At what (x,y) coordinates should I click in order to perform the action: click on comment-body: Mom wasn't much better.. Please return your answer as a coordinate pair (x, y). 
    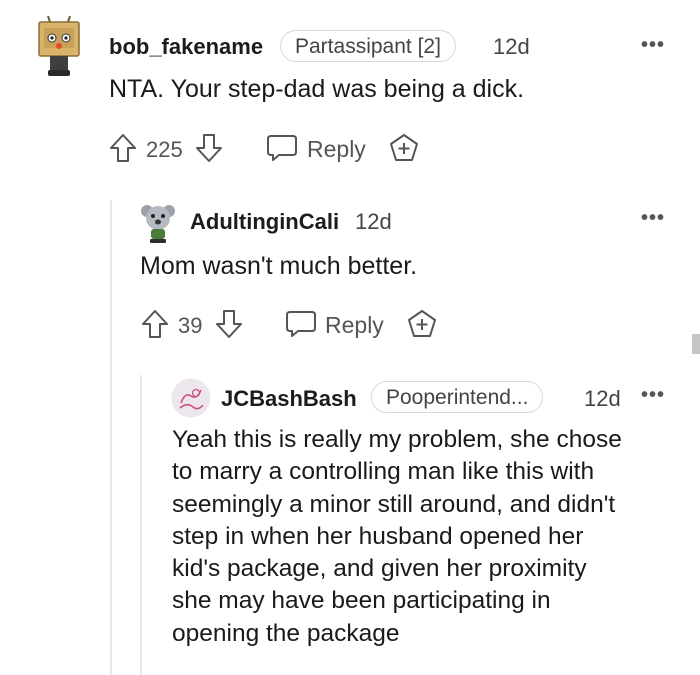
    Looking at the image, I should click on (279, 266).